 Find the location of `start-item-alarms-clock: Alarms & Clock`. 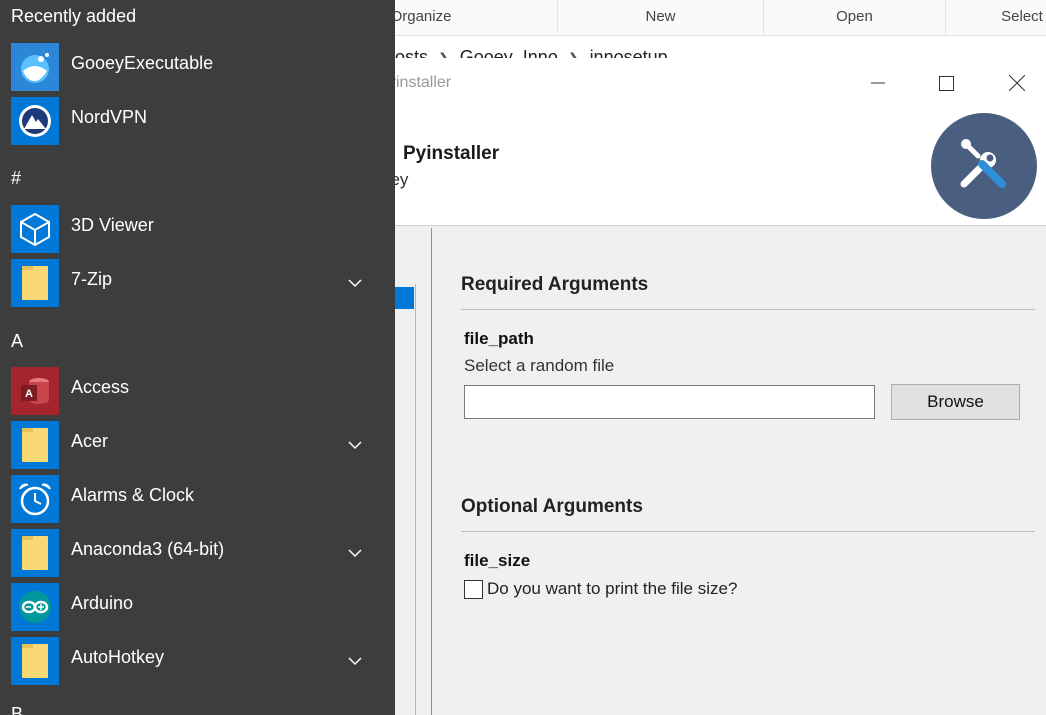

start-item-alarms-clock: Alarms & Clock is located at coordinates (197, 498).